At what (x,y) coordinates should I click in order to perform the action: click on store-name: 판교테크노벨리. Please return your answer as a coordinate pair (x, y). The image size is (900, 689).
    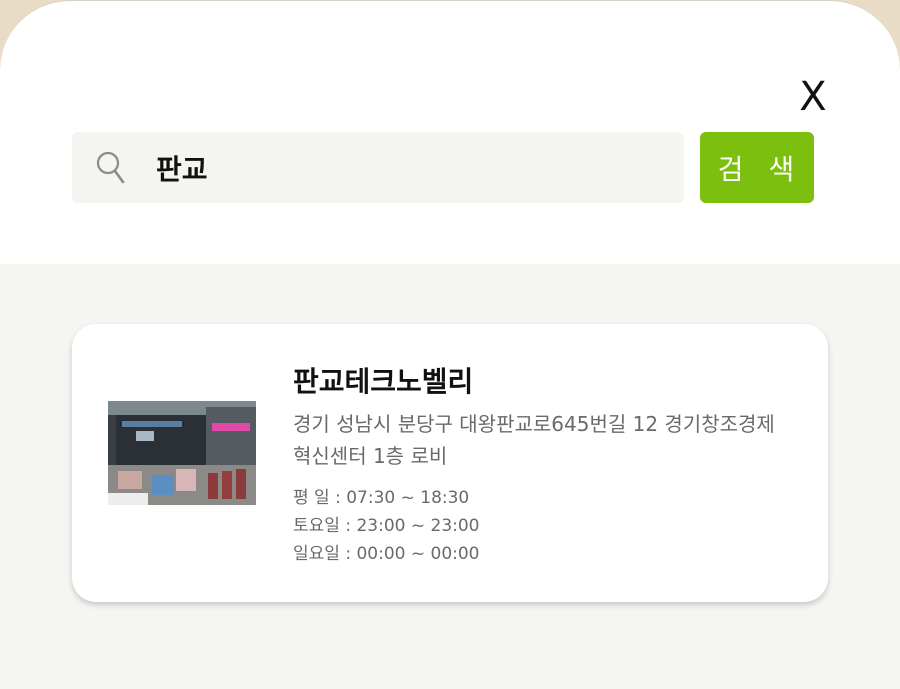
    Looking at the image, I should click on (383, 381).